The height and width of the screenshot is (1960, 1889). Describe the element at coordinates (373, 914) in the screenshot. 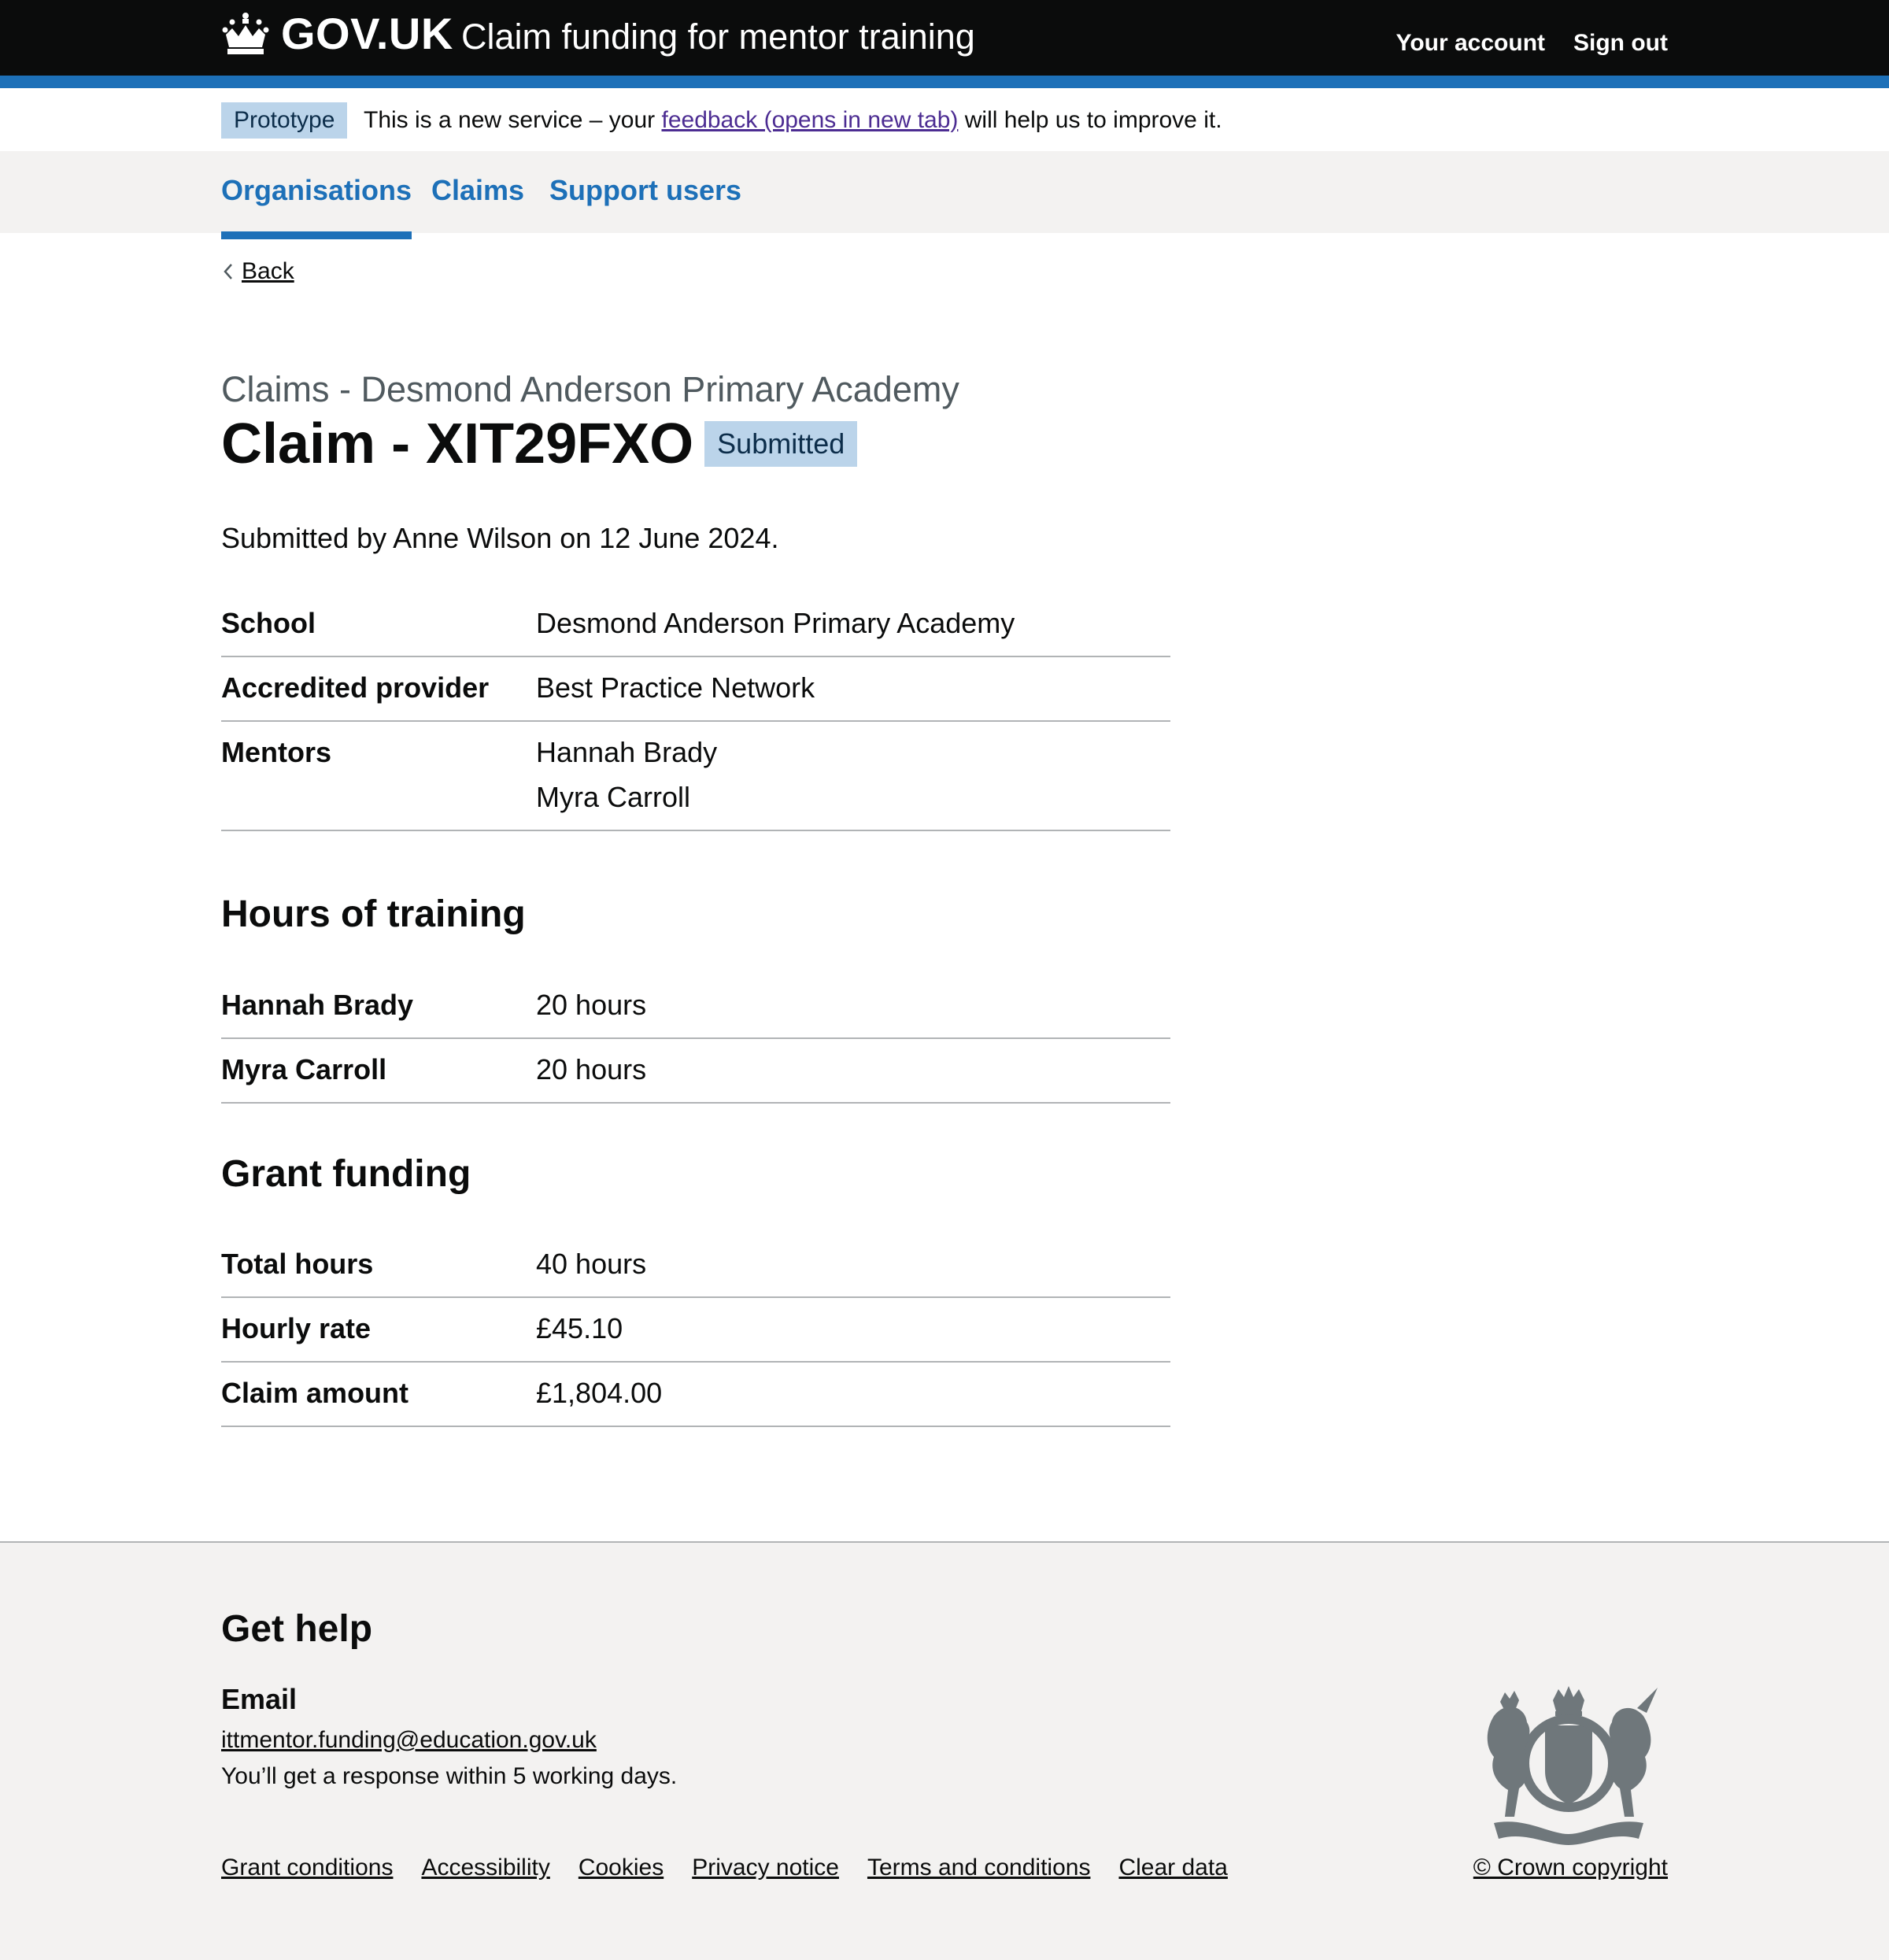

I see `hours-of-training-heading: Hours of training` at that location.